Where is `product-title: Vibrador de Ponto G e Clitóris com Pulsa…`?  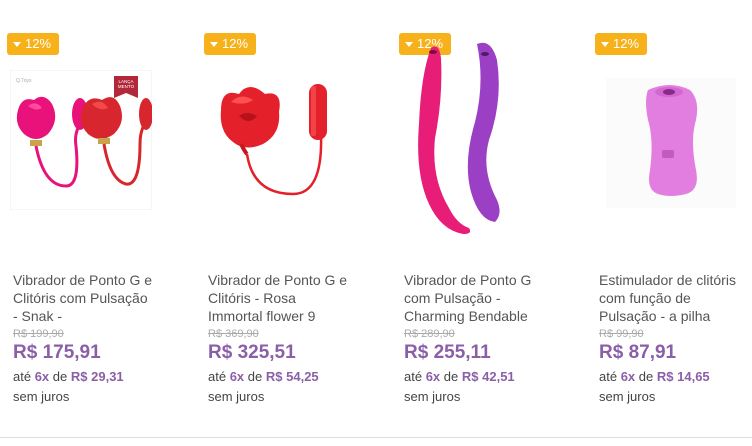 product-title: Vibrador de Ponto G e Clitóris com Pulsa… is located at coordinates (83, 299).